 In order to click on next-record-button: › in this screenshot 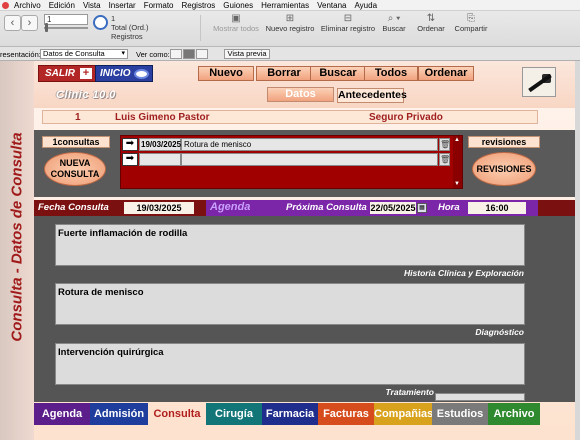, I will do `click(29, 23)`.